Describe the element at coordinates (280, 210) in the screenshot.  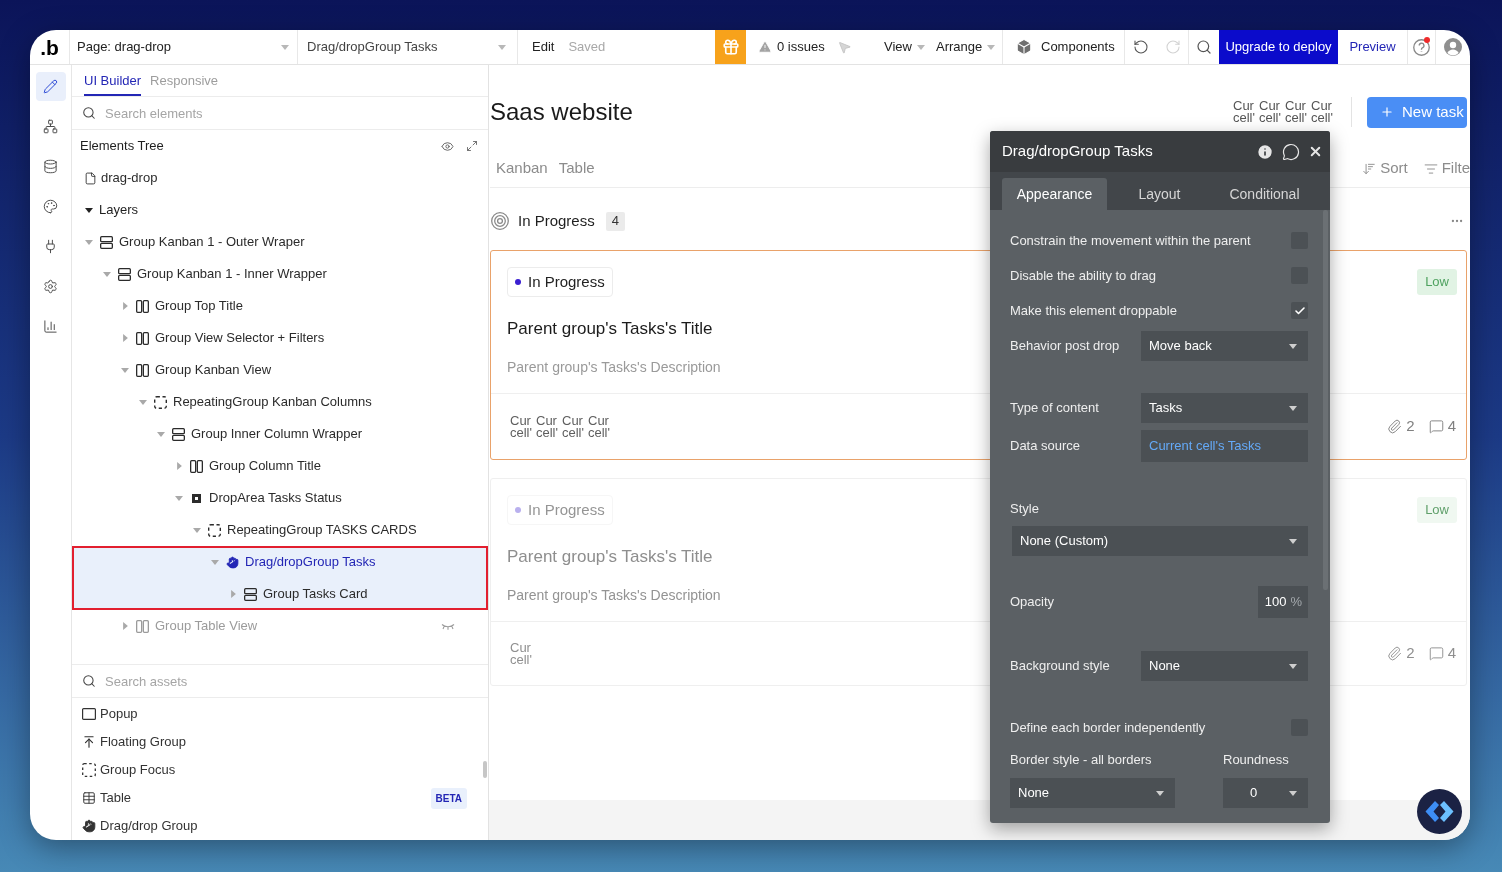
I see `tree-item: Layers` at that location.